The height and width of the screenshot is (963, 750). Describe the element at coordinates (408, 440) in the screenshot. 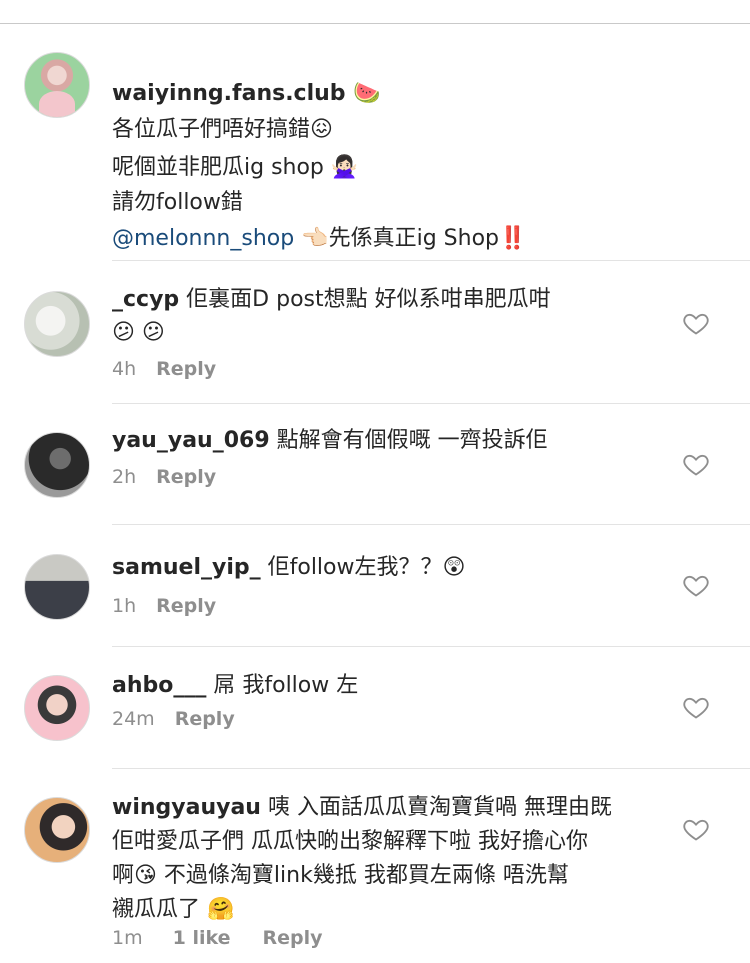

I see `comment-text: 點解會有個假嘅 一齊投訴佢` at that location.